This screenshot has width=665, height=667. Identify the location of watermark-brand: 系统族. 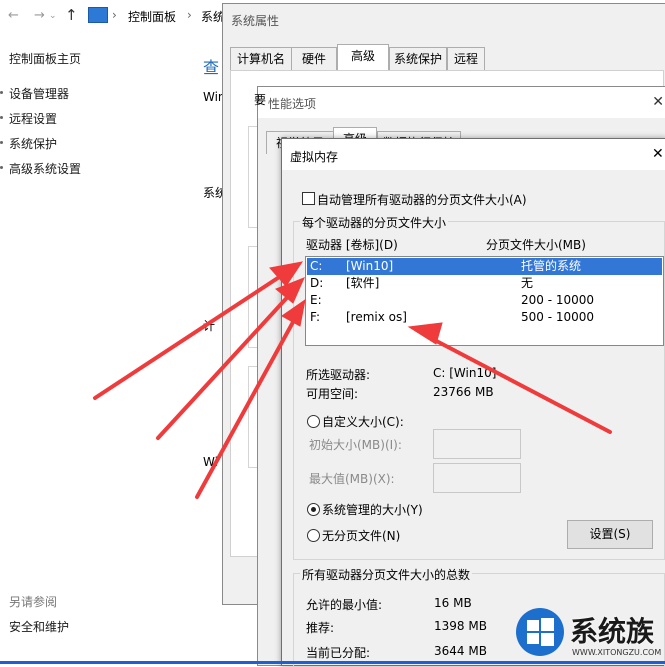
(612, 631).